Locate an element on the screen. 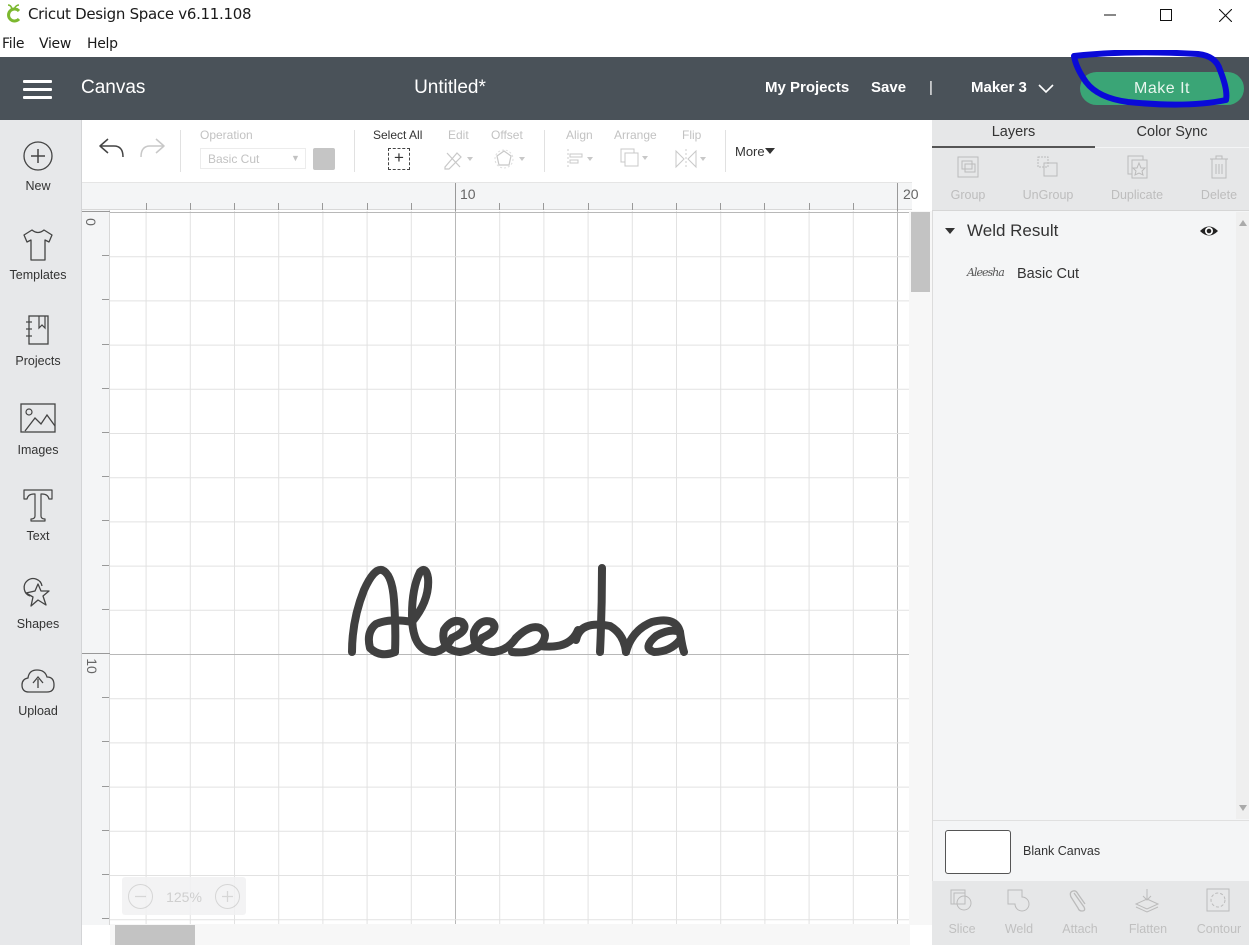 This screenshot has width=1249, height=945. hamburger-menu-icon is located at coordinates (38, 90).